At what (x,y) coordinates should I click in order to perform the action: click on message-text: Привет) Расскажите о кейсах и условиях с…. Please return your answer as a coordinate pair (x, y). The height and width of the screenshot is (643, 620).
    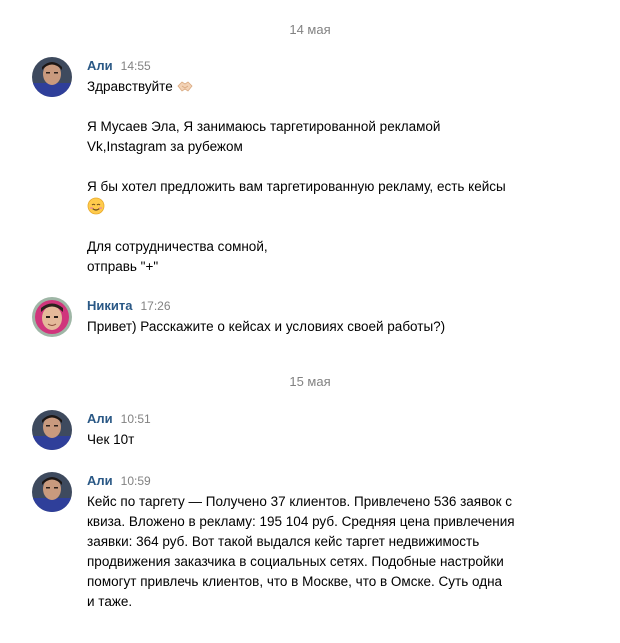
    Looking at the image, I should click on (322, 327).